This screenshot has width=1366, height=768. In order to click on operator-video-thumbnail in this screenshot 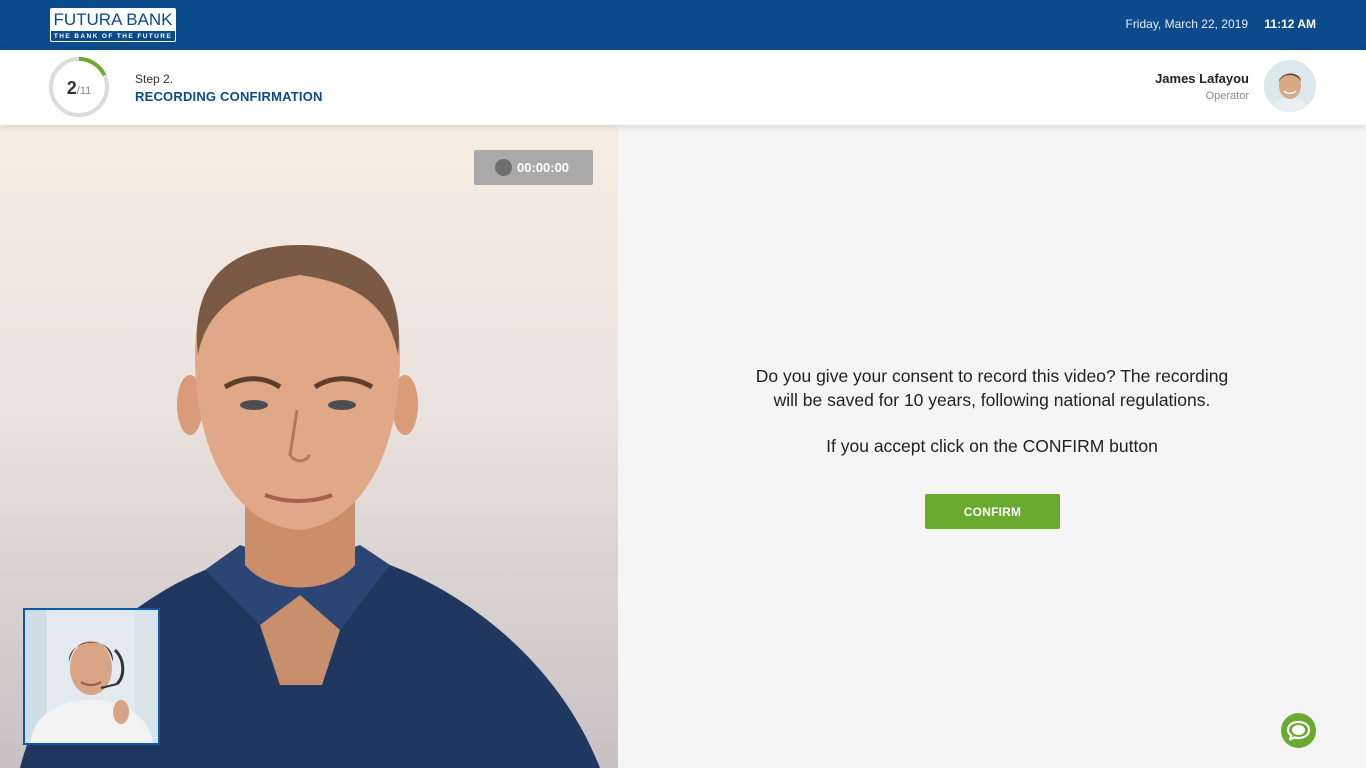, I will do `click(91, 676)`.